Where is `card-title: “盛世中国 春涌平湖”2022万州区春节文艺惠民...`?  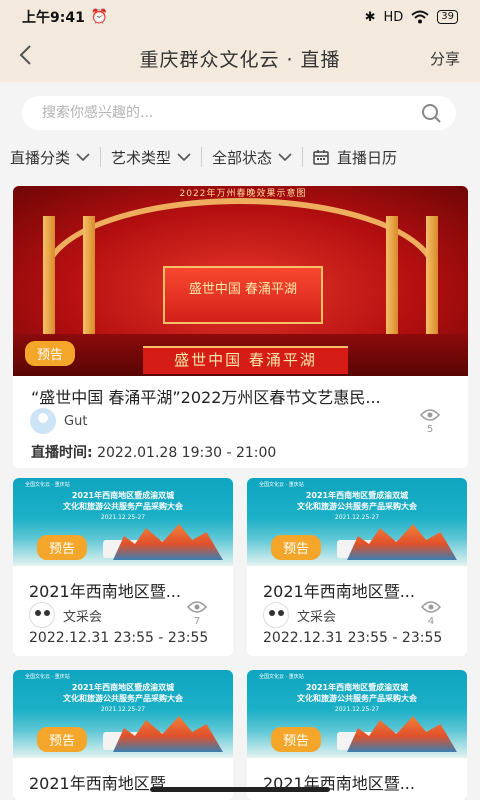 card-title: “盛世中国 春涌平湖”2022万州区春节文艺惠民... is located at coordinates (241, 396).